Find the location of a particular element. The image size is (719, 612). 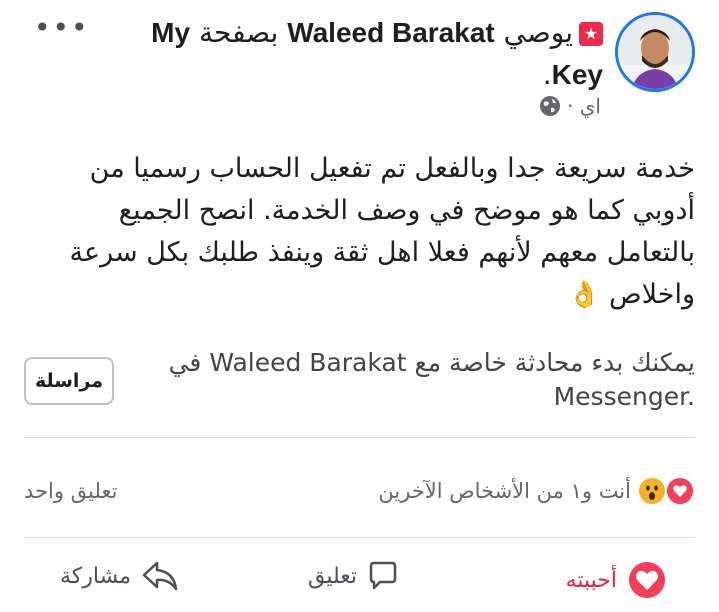

comment-button: تعليق is located at coordinates (353, 576).